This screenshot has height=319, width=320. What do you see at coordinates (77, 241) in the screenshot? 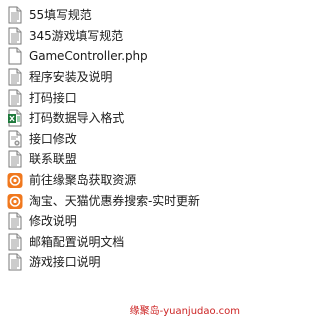
I see `file-name: 邮箱配置说明文档` at bounding box center [77, 241].